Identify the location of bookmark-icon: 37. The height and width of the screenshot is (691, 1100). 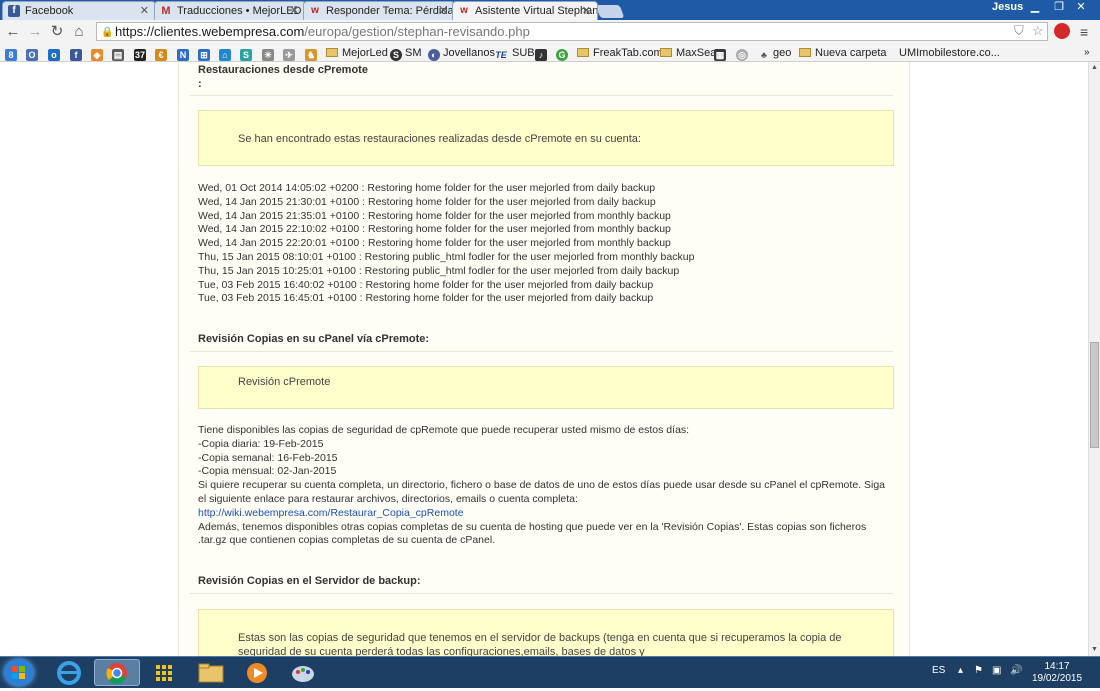
(141, 53).